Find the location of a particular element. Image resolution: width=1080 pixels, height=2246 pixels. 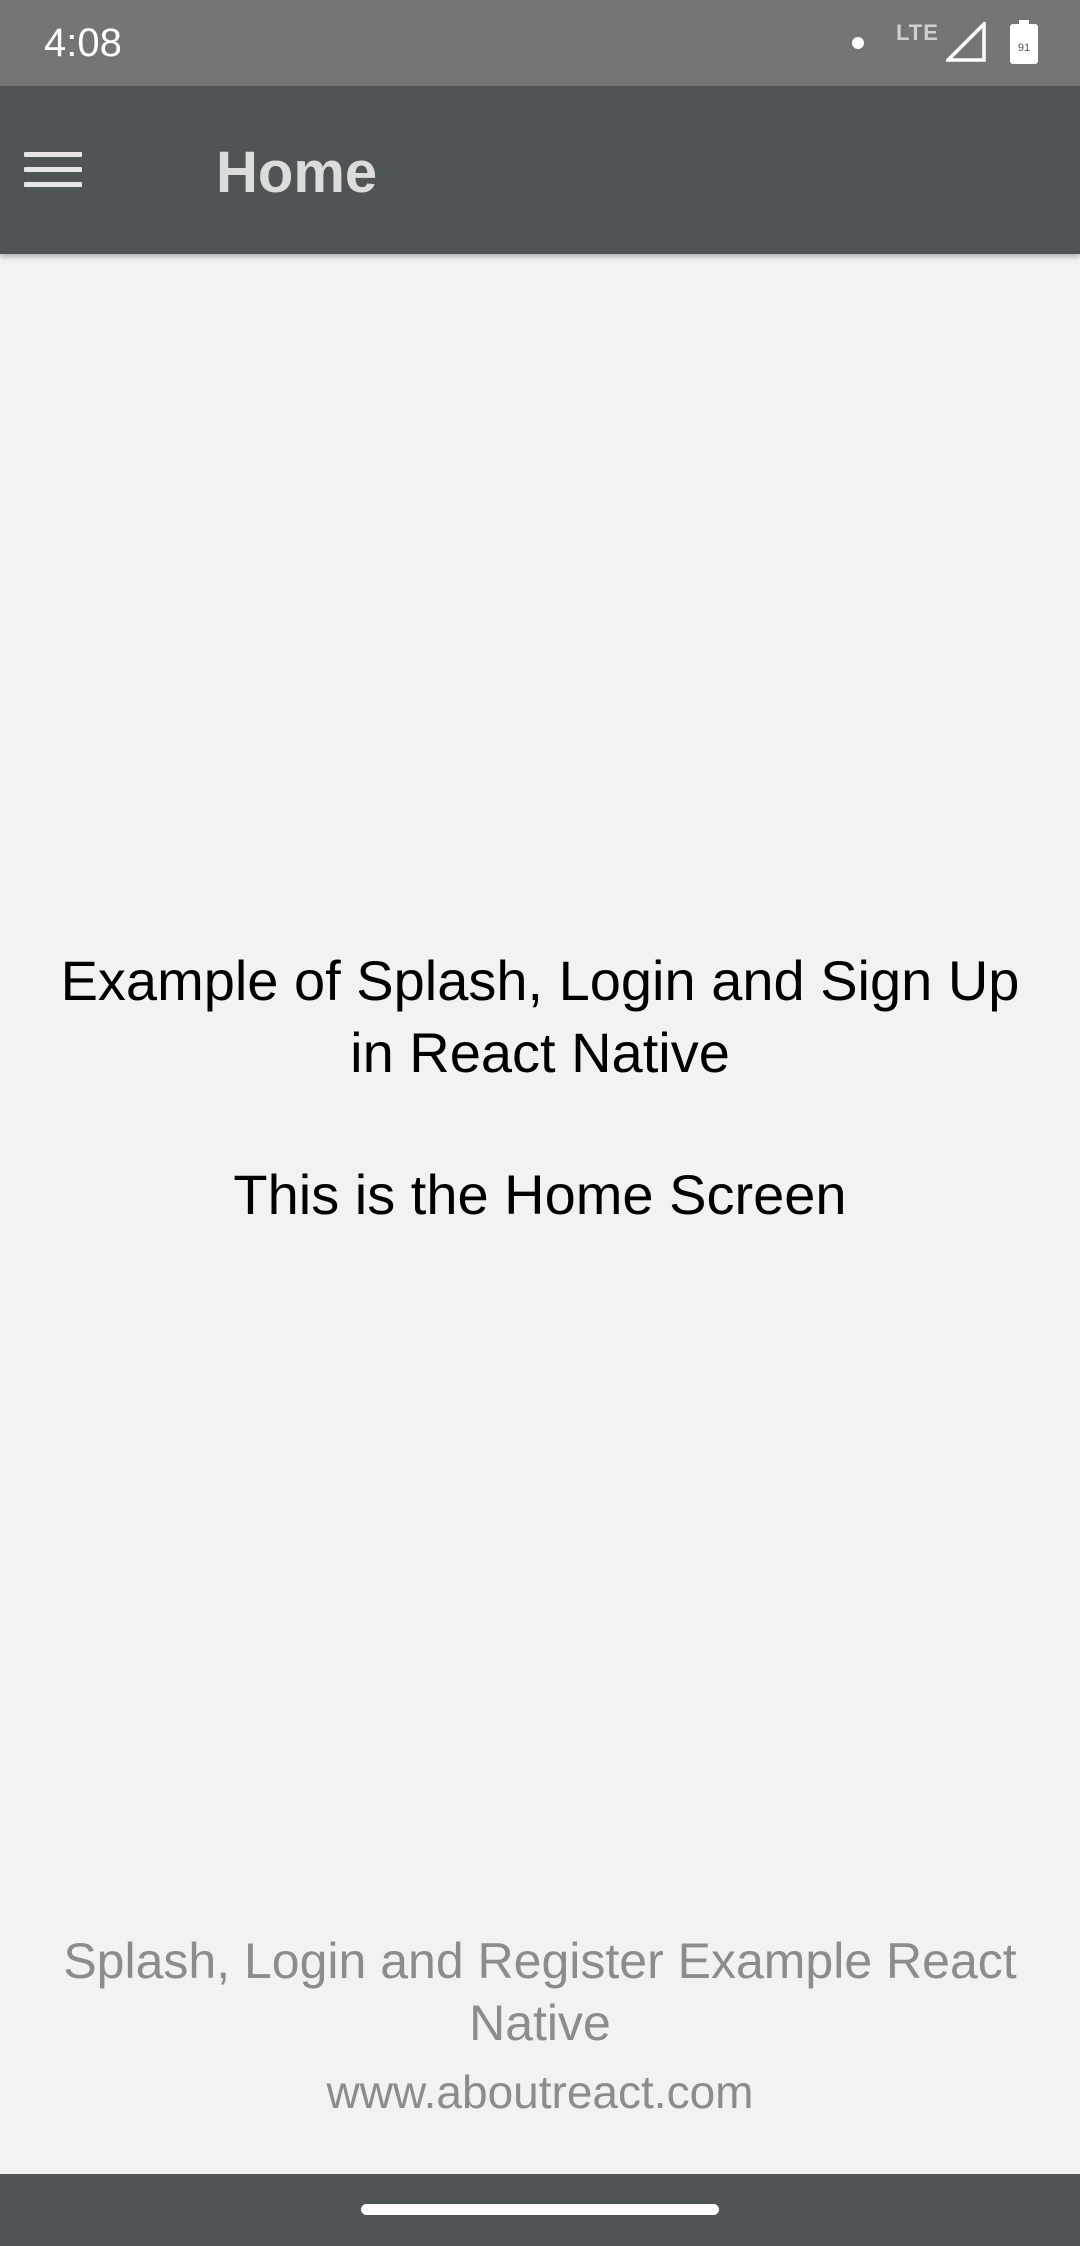

battery-shape: 91 is located at coordinates (1024, 42).